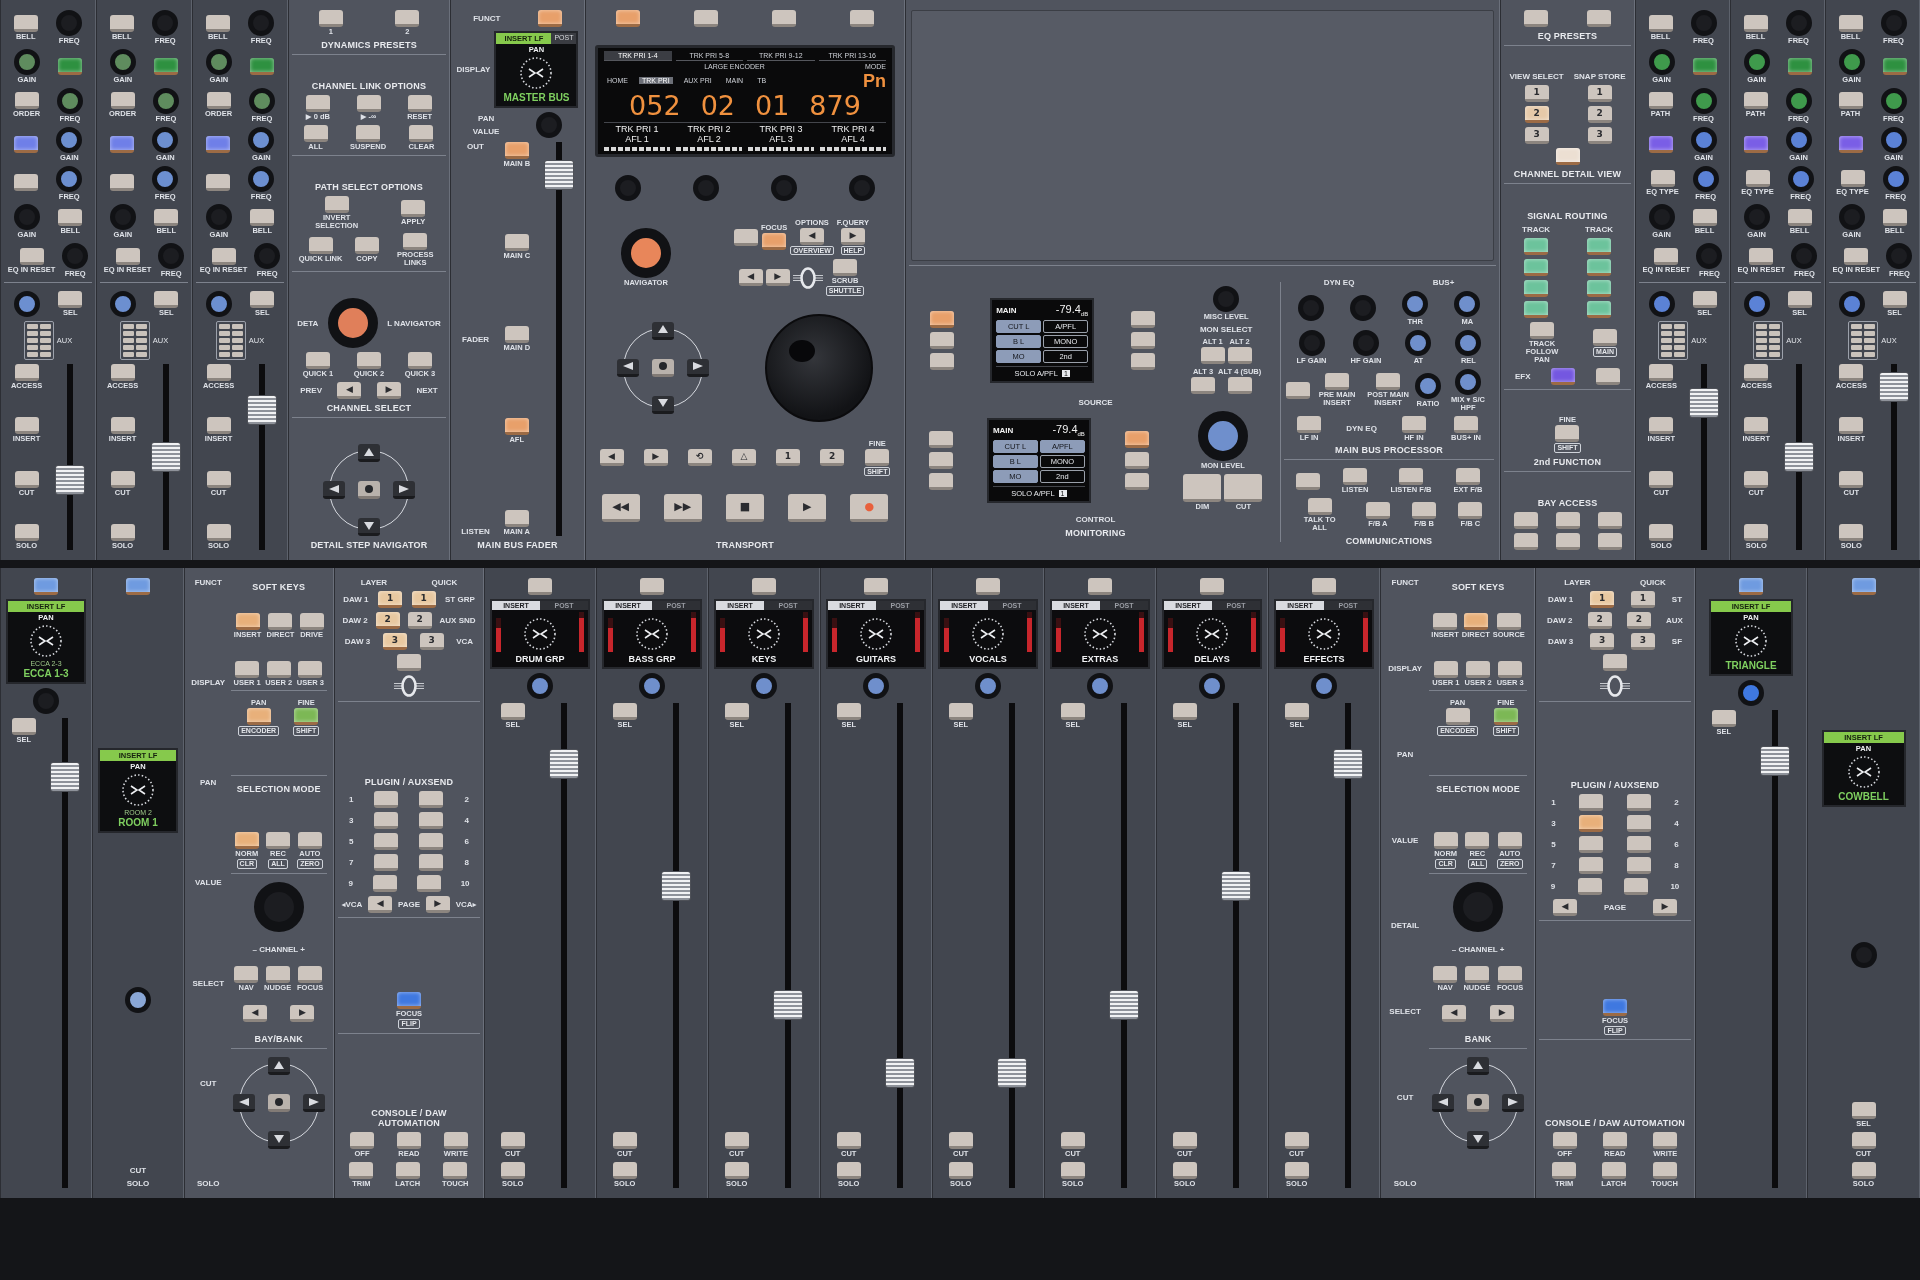 This screenshot has height=1280, width=1920. What do you see at coordinates (811, 236) in the screenshot?
I see `key-button: ◀` at bounding box center [811, 236].